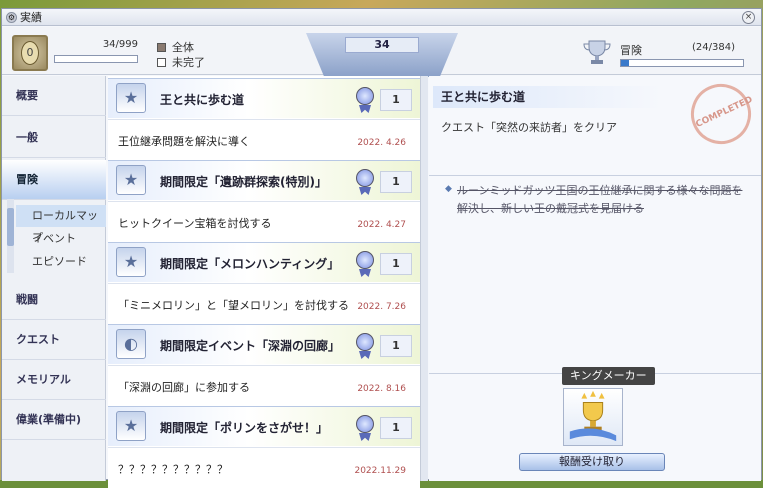 This screenshot has width=763, height=488. I want to click on achievement-date: 2022. 7.26, so click(381, 307).